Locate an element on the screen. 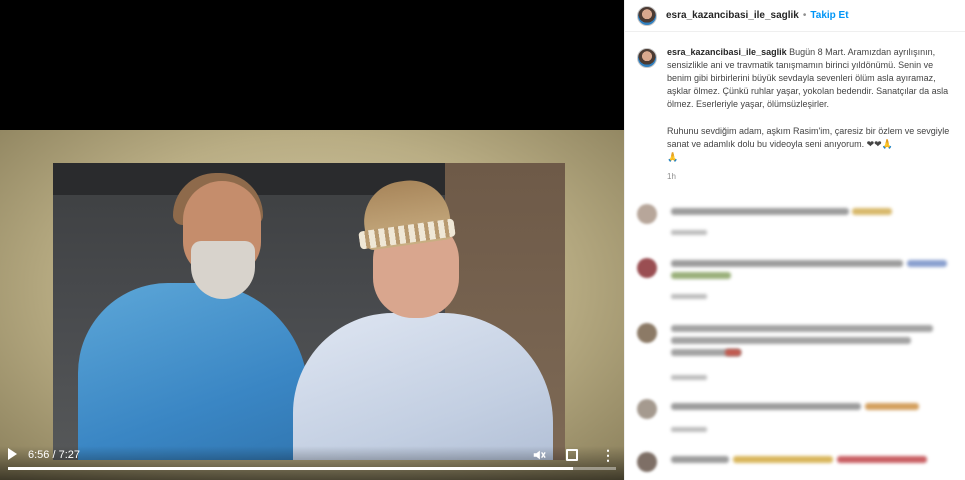 The height and width of the screenshot is (480, 965). mute-icon is located at coordinates (539, 455).